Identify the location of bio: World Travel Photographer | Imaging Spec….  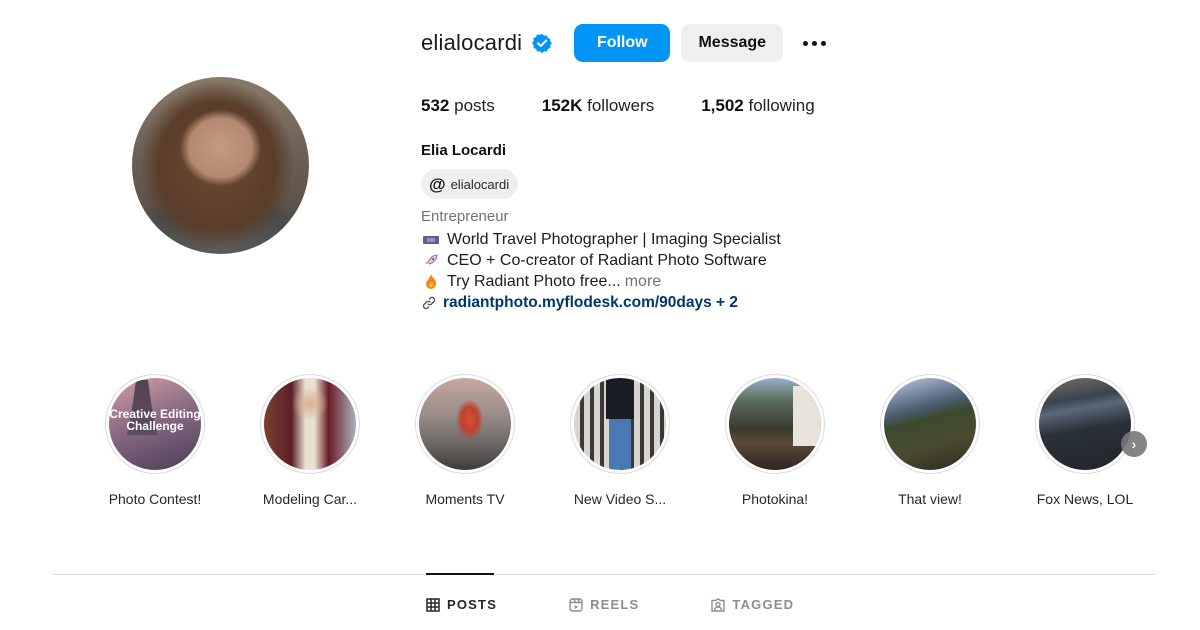
(601, 271).